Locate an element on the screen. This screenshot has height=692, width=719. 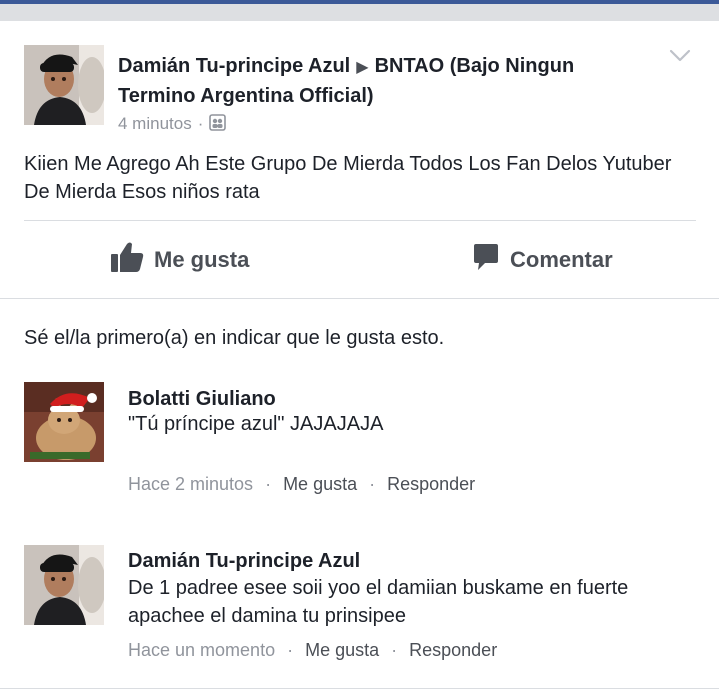
comment-meta: Hace un momento · Me gusta · Responder is located at coordinates (312, 650).